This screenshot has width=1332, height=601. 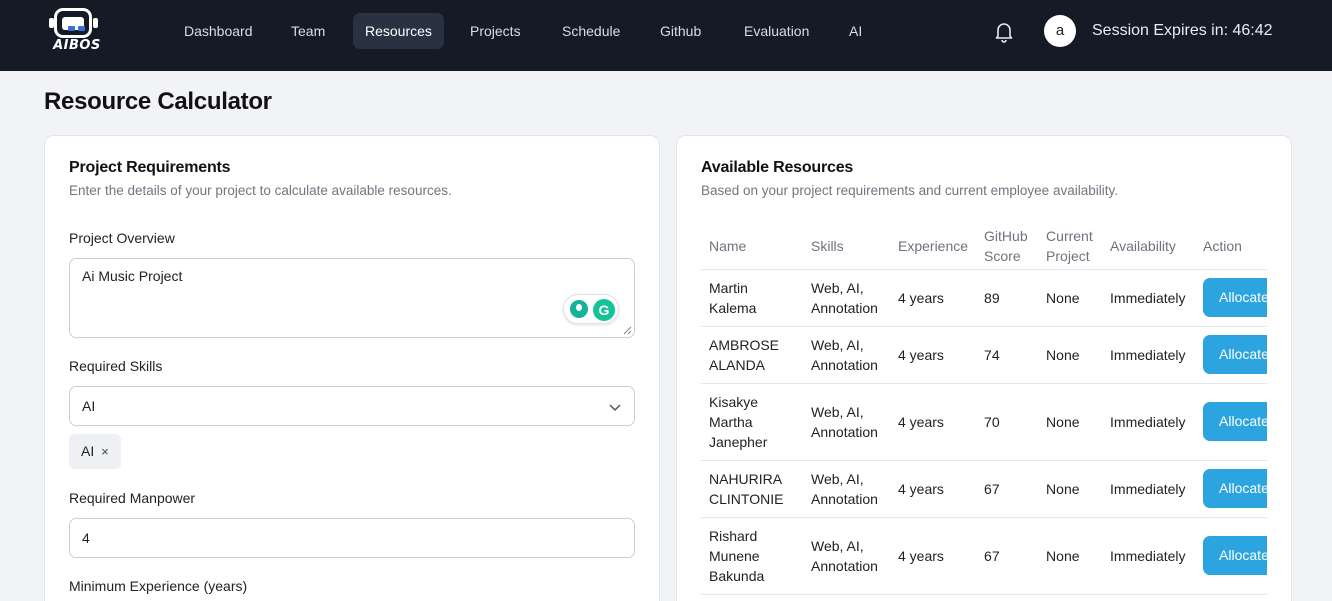 What do you see at coordinates (352, 406) in the screenshot?
I see `required-skills-select: AI` at bounding box center [352, 406].